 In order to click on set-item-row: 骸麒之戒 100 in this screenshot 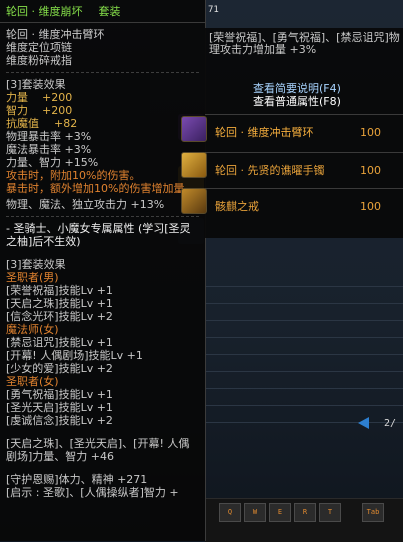, I will do `click(304, 205)`.